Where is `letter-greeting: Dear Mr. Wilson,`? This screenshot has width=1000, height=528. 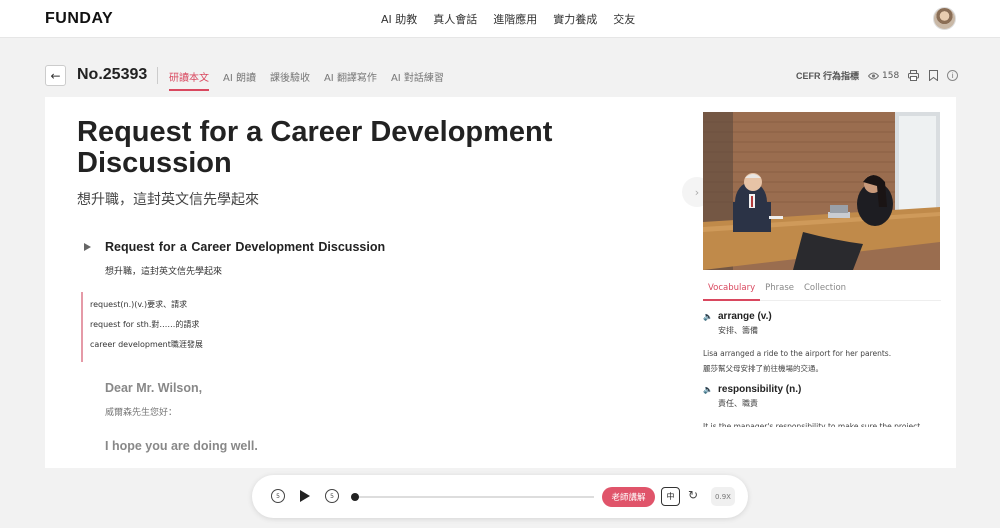
letter-greeting: Dear Mr. Wilson, is located at coordinates (154, 388).